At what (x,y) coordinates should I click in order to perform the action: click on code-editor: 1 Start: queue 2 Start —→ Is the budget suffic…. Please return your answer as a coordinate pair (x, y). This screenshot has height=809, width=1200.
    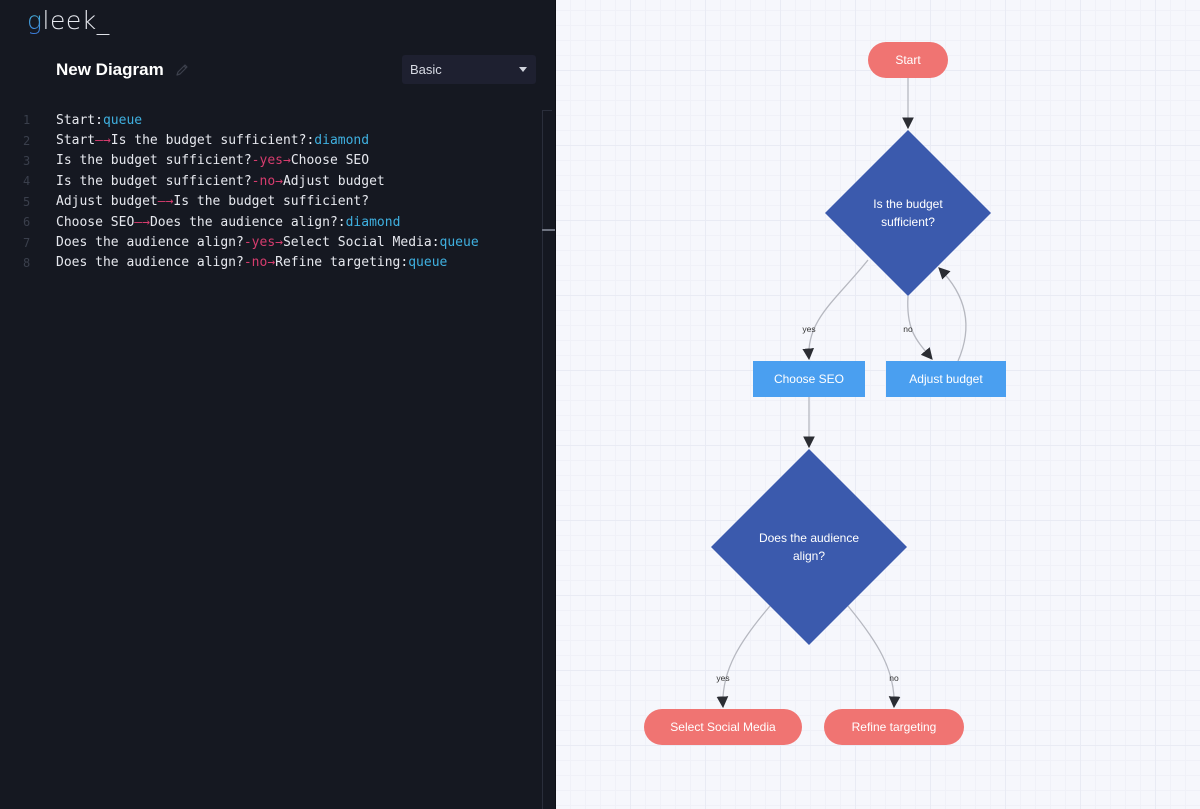
    Looking at the image, I should click on (270, 191).